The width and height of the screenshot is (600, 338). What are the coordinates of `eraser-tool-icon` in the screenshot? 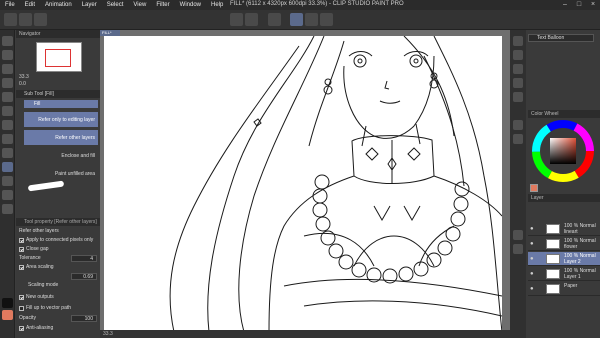 It's located at (7, 153).